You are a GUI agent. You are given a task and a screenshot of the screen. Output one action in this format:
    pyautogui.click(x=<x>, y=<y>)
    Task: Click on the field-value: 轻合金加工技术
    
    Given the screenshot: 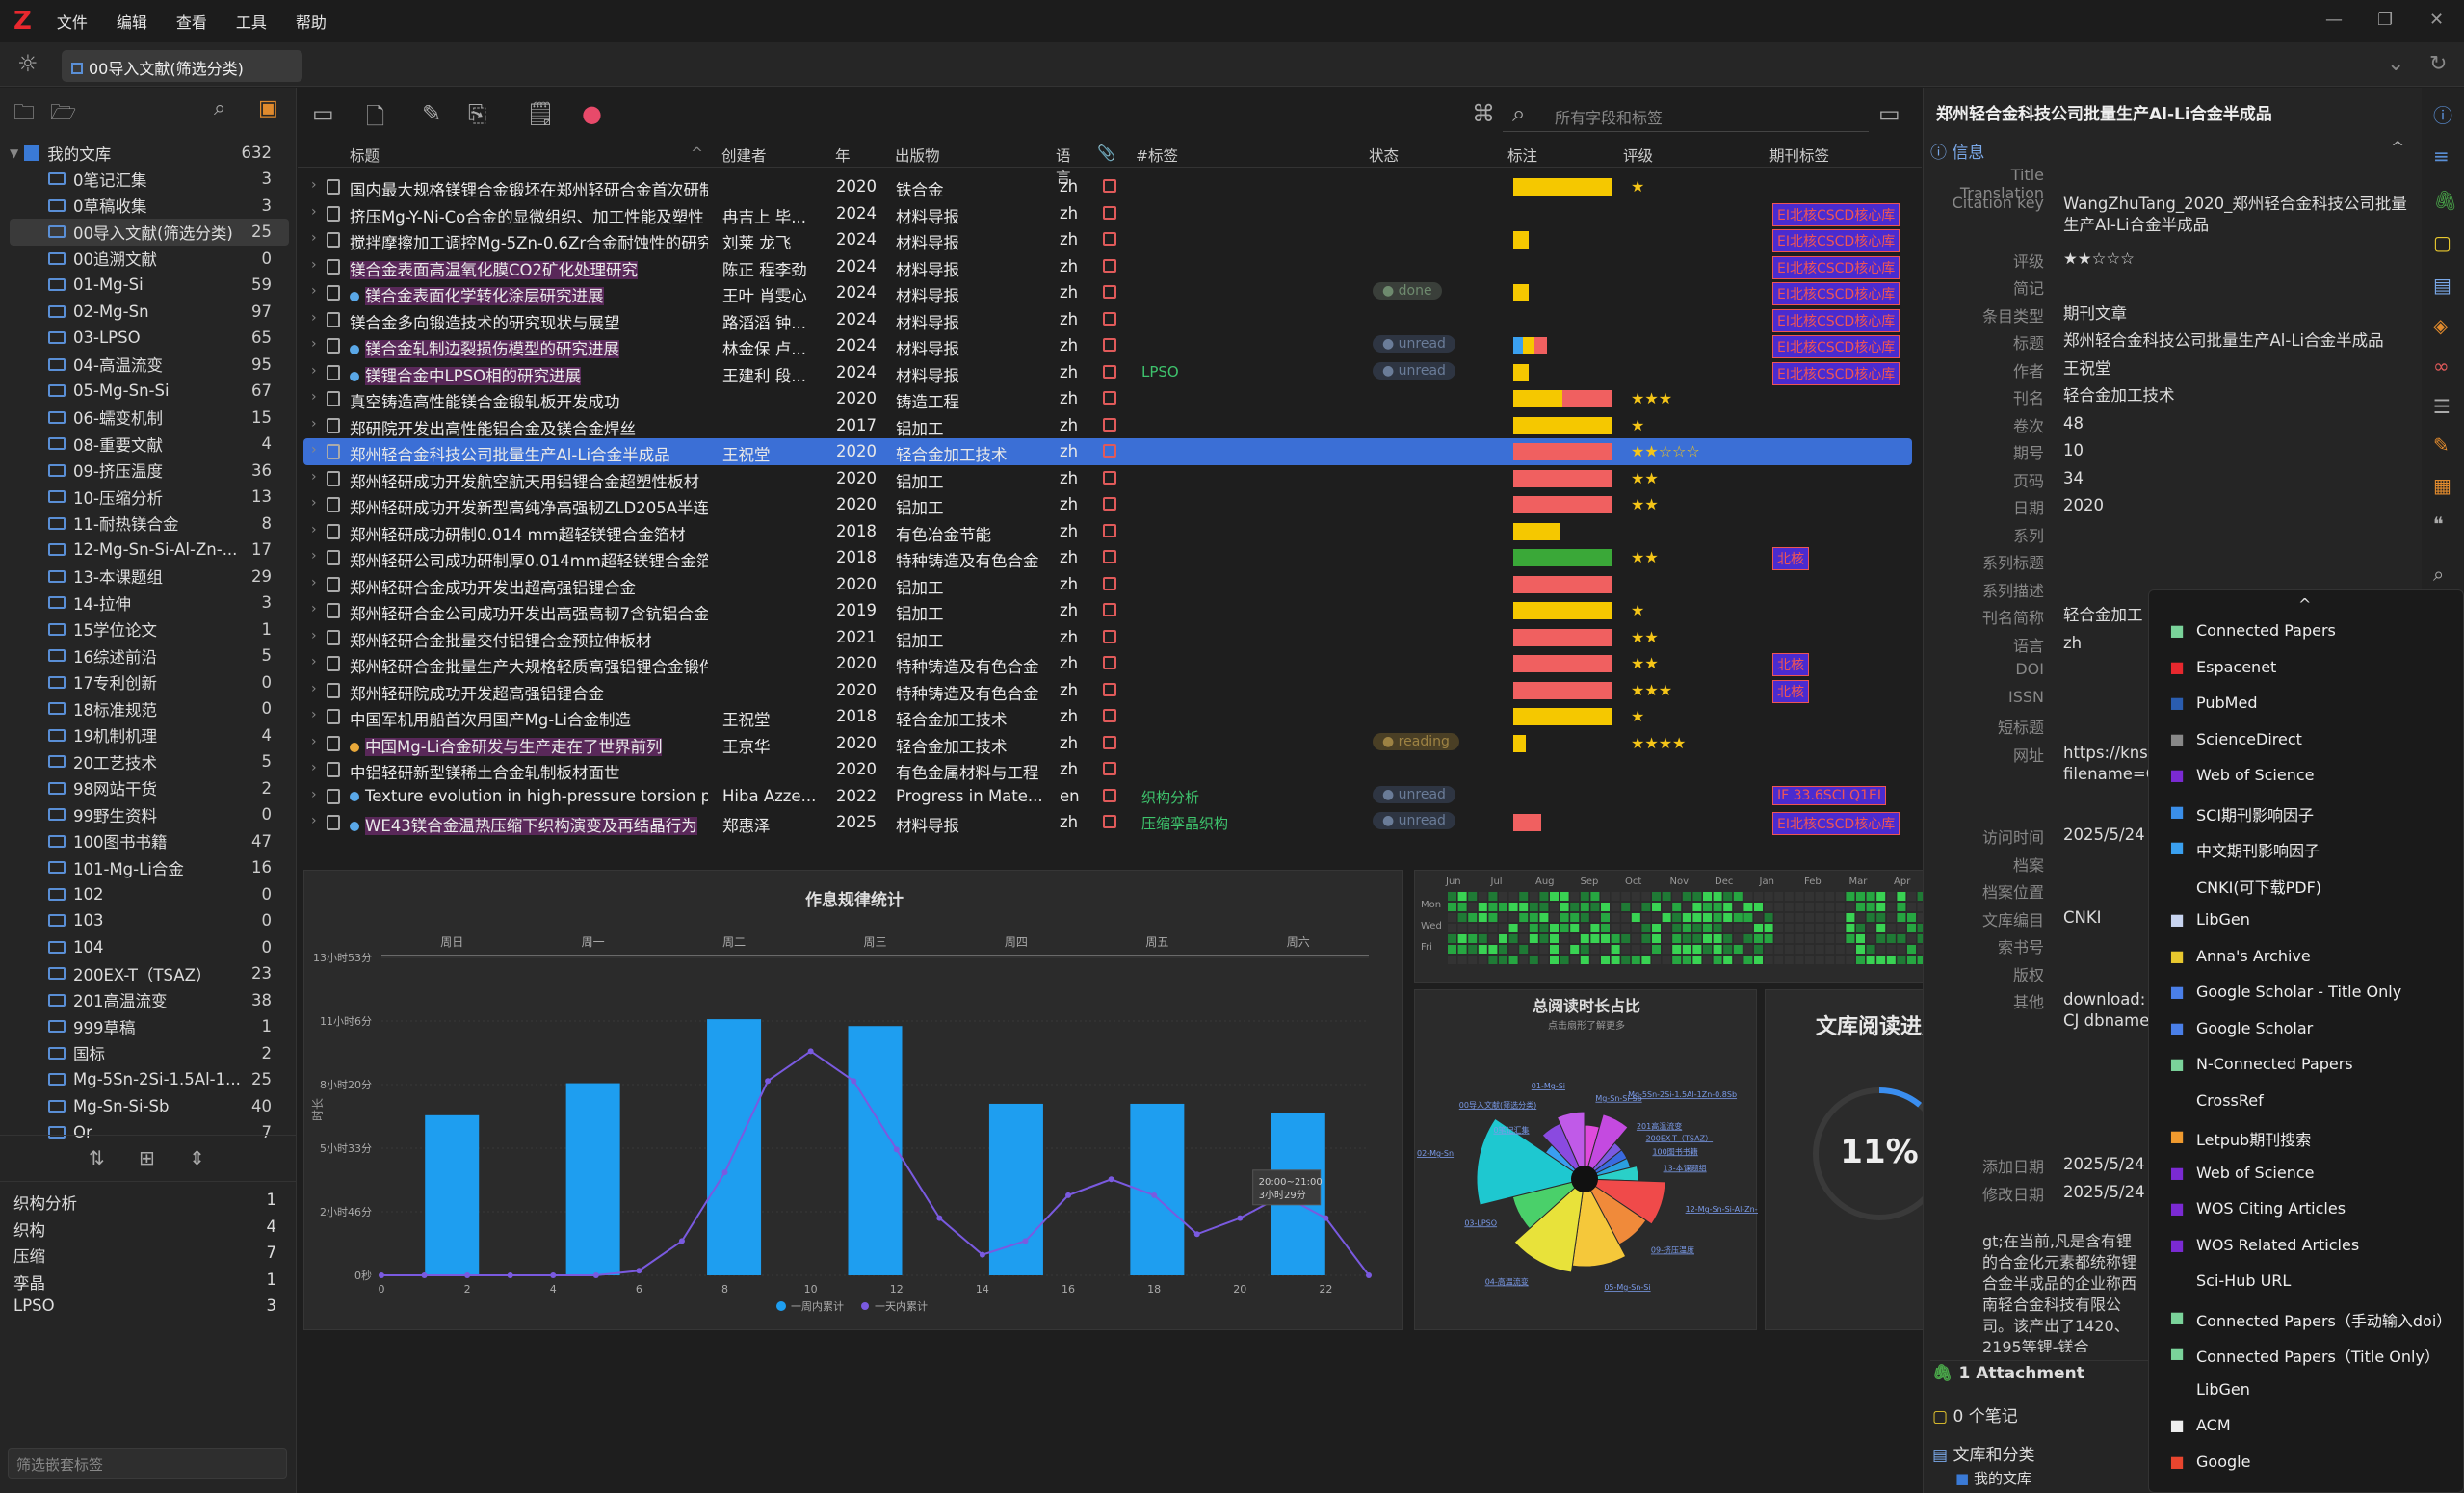 What is the action you would take?
    pyautogui.click(x=2241, y=396)
    